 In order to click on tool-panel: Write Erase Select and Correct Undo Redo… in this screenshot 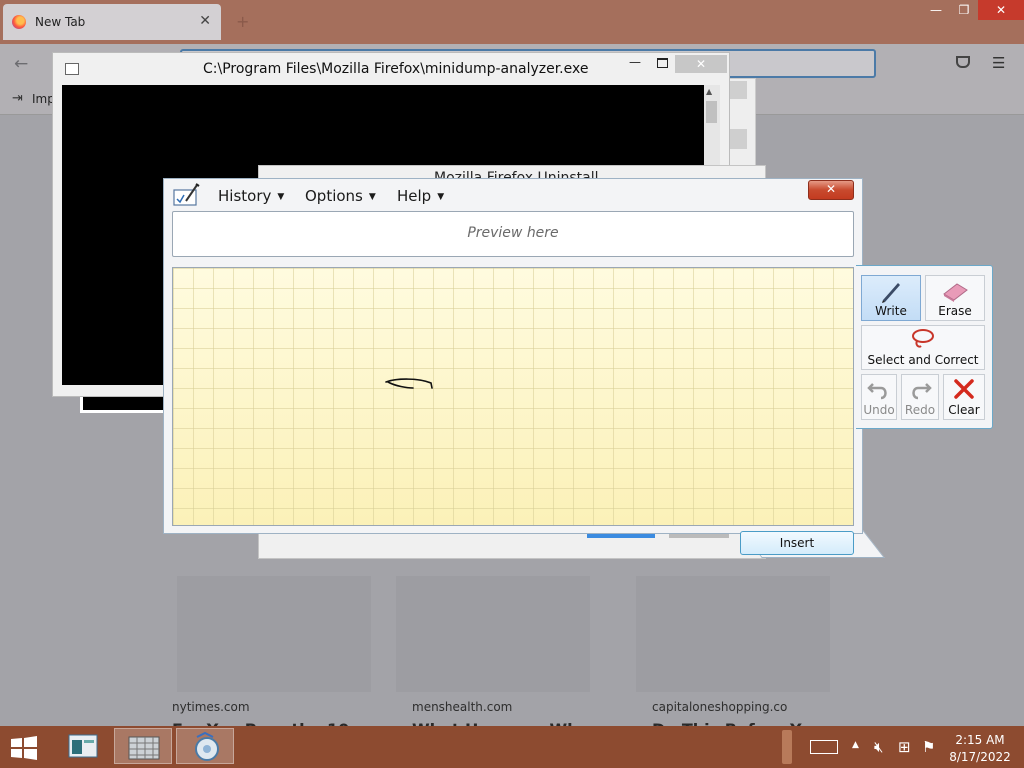, I will do `click(924, 347)`.